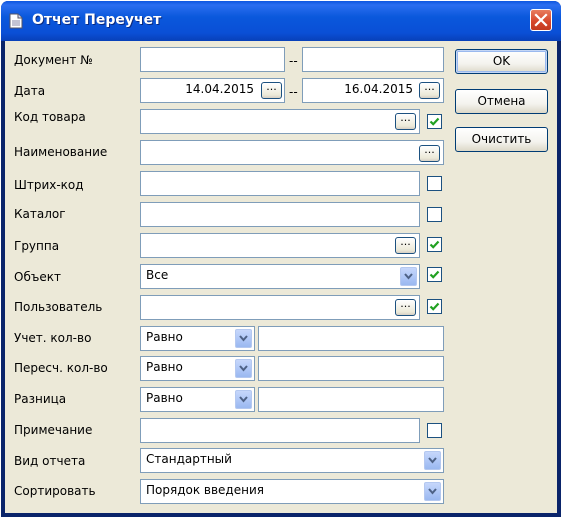 The width and height of the screenshot is (566, 521). What do you see at coordinates (164, 367) in the screenshot?
I see `recount-qty-operator-value: Равно` at bounding box center [164, 367].